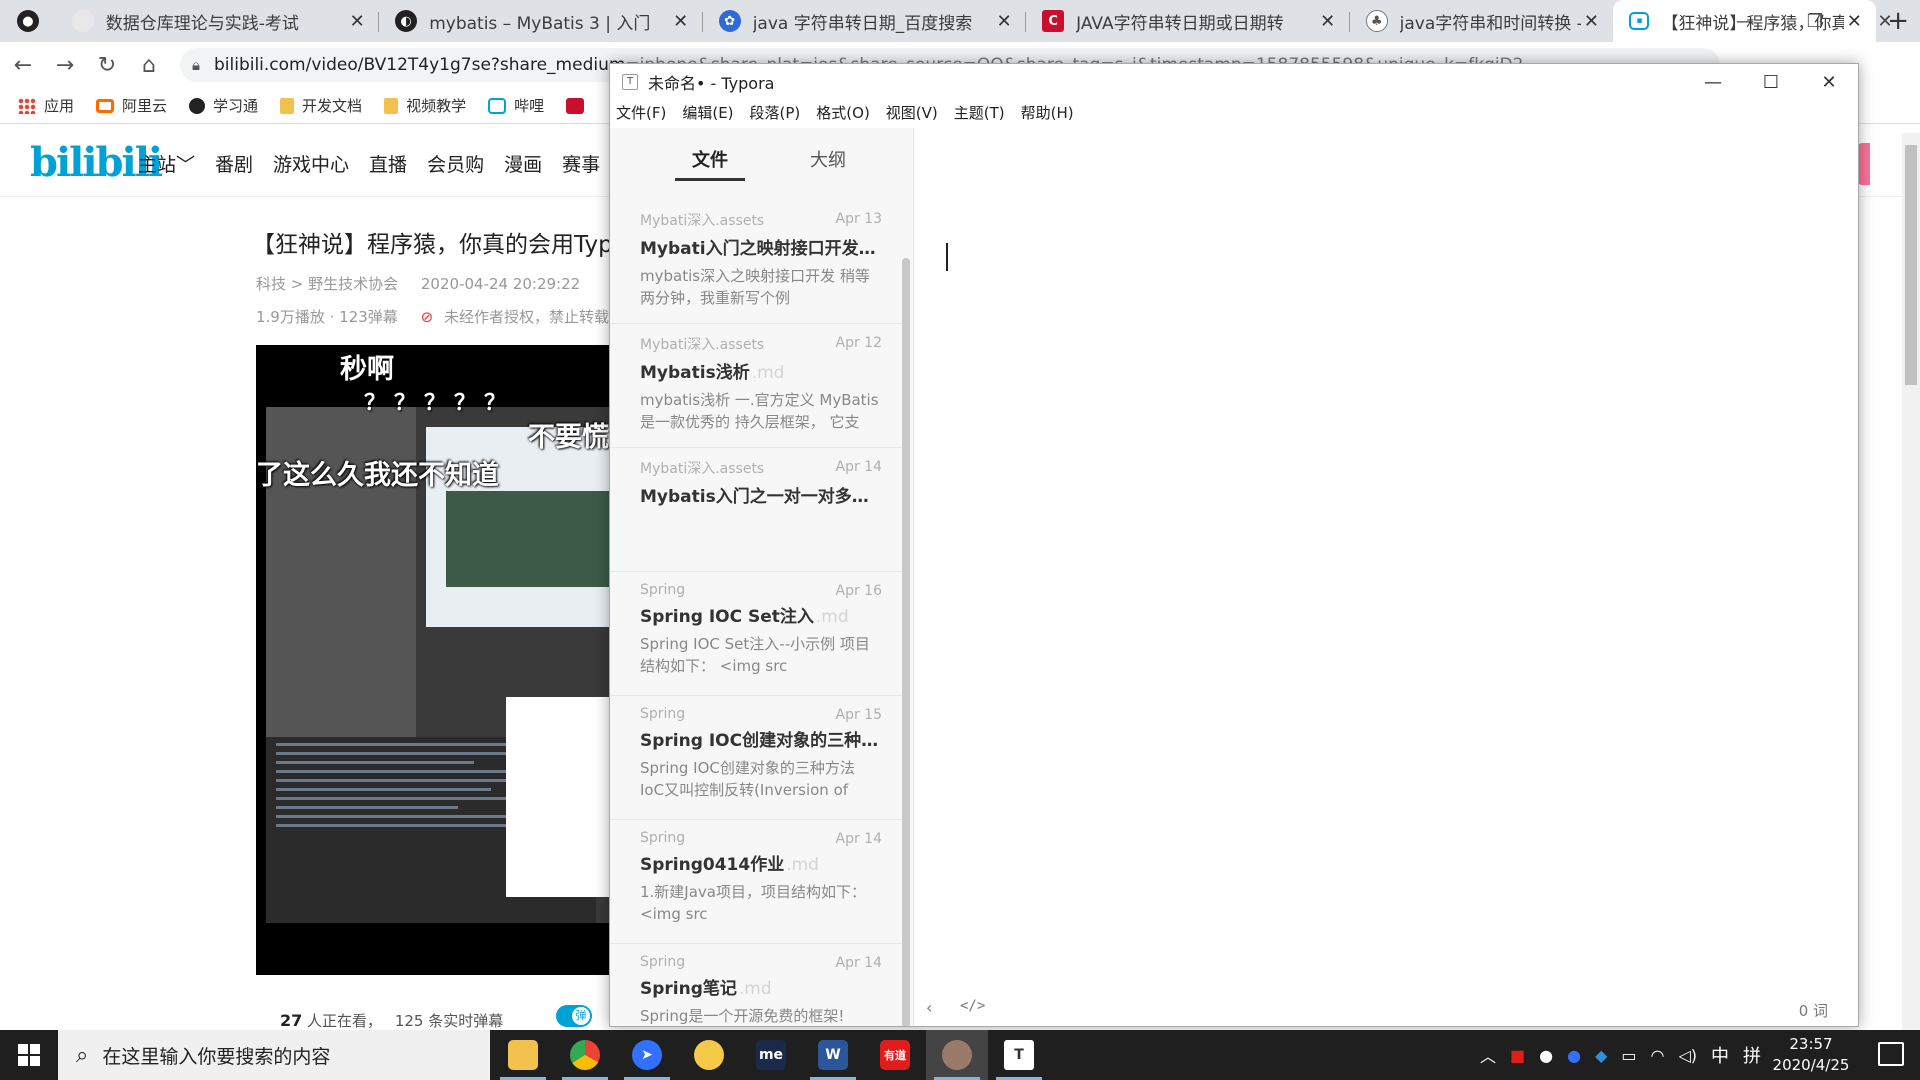  Describe the element at coordinates (46, 105) in the screenshot. I see `bookmark-apps: 应用` at that location.